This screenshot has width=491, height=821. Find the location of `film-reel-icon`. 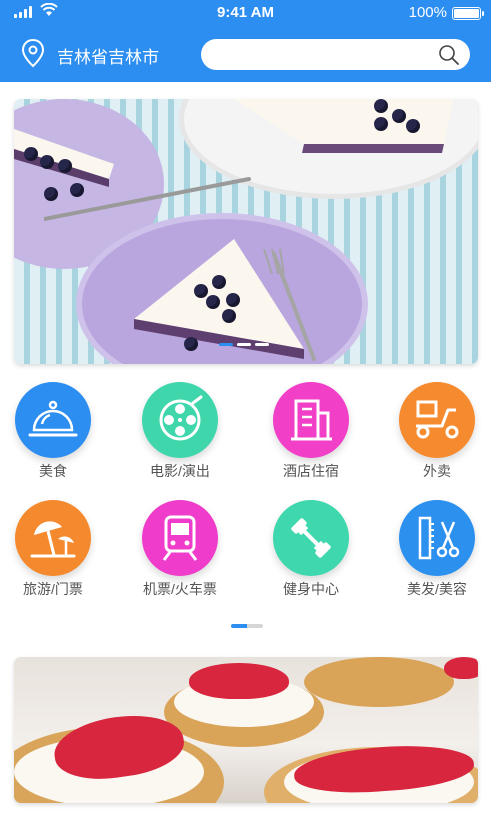

film-reel-icon is located at coordinates (181, 418).